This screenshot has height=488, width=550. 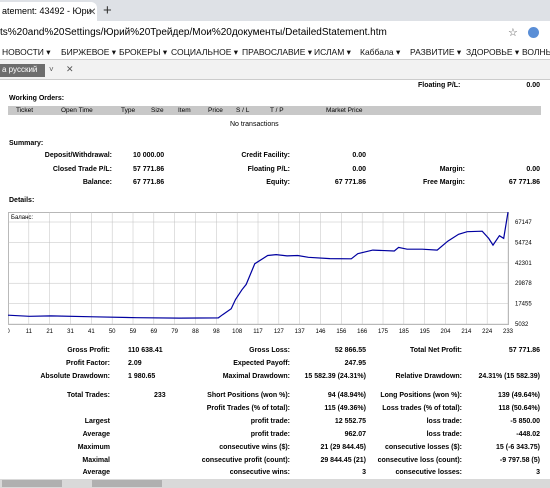 I want to click on browser-tab: atement: 43492 - Юри ✕, so click(x=48, y=11).